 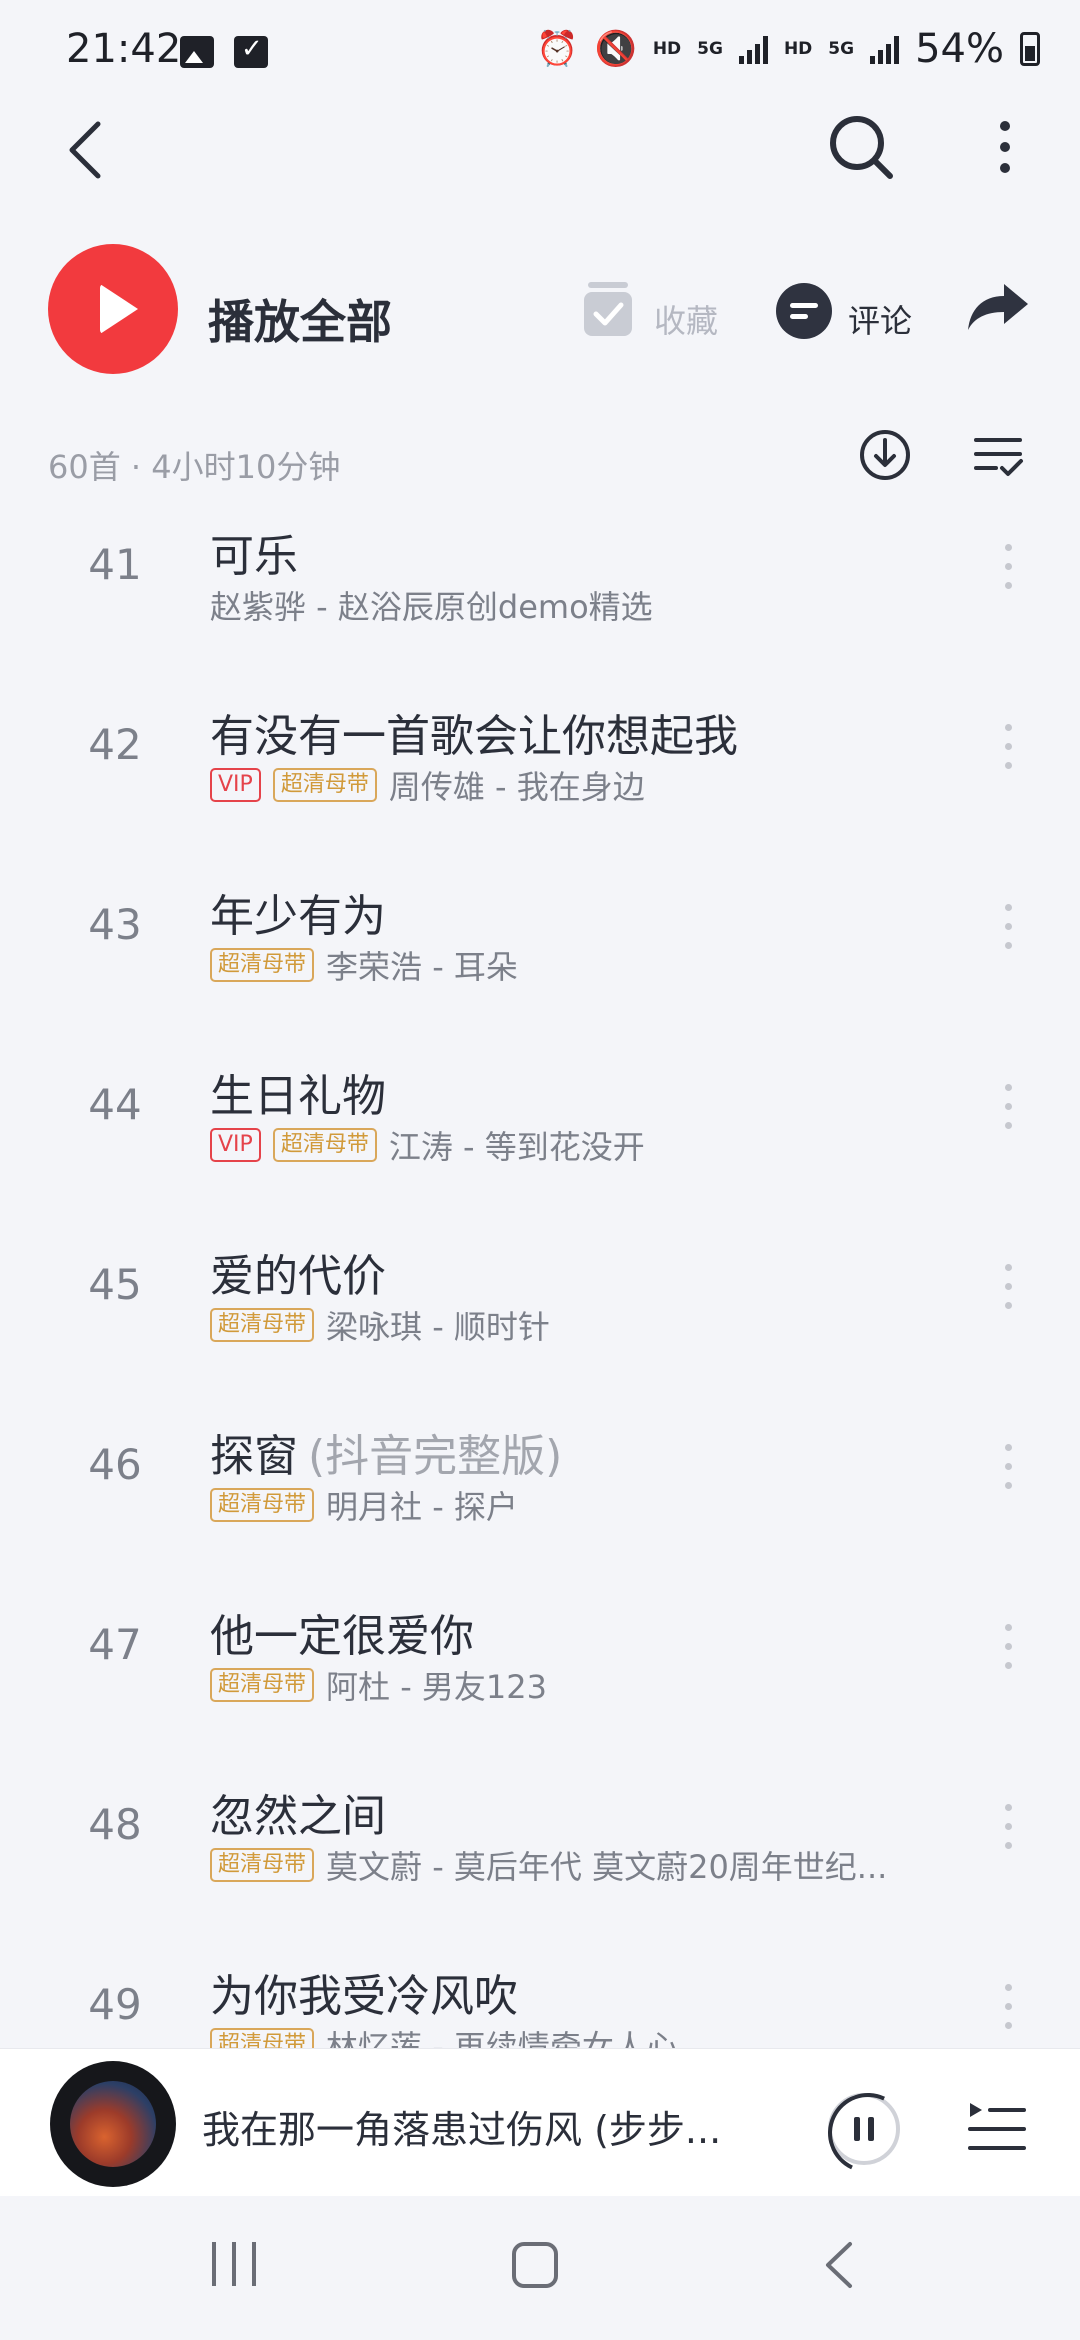 What do you see at coordinates (998, 307) in the screenshot?
I see `share-icon` at bounding box center [998, 307].